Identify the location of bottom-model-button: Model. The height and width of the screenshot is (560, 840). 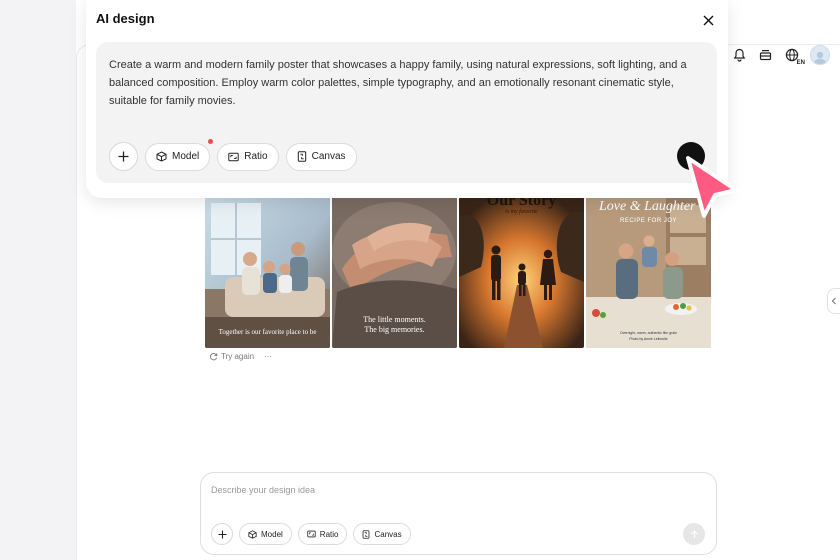
(265, 534).